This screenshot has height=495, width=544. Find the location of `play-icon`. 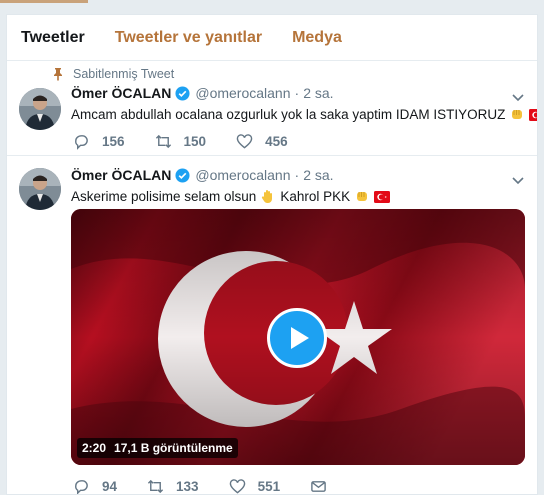

play-icon is located at coordinates (299, 338).